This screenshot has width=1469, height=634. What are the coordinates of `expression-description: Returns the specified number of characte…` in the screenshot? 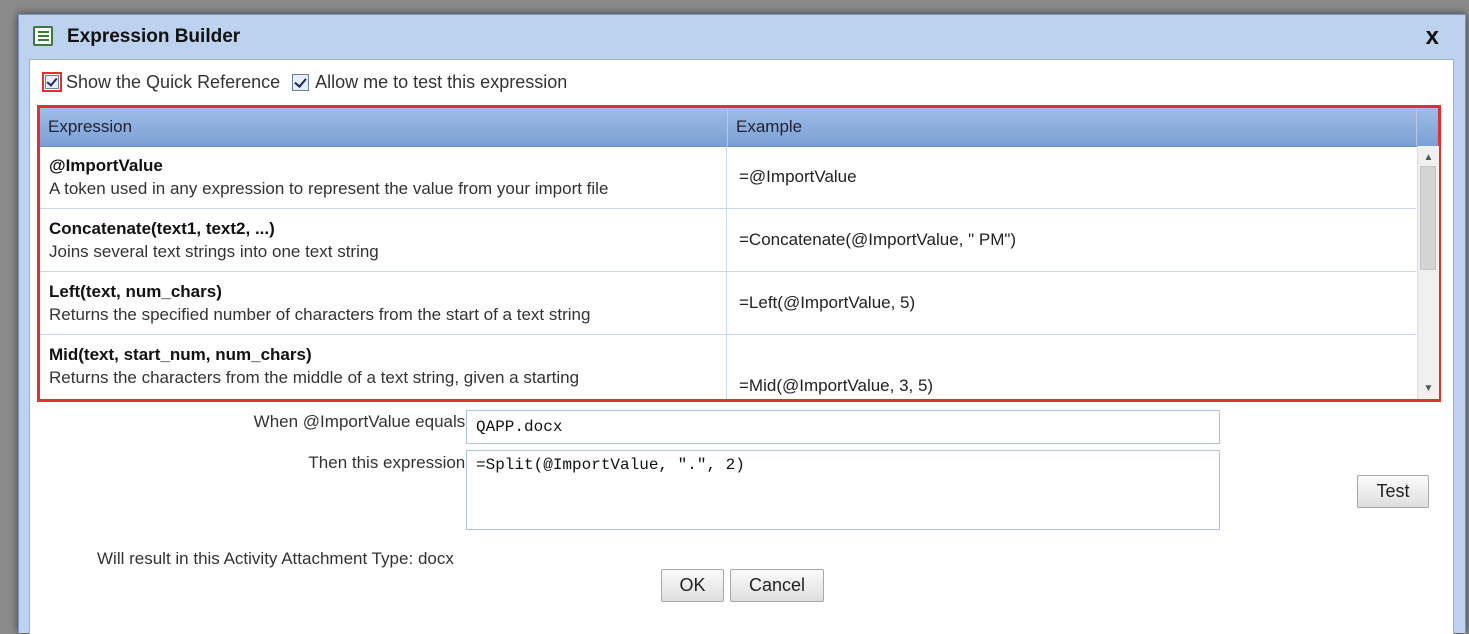 It's located at (320, 314).